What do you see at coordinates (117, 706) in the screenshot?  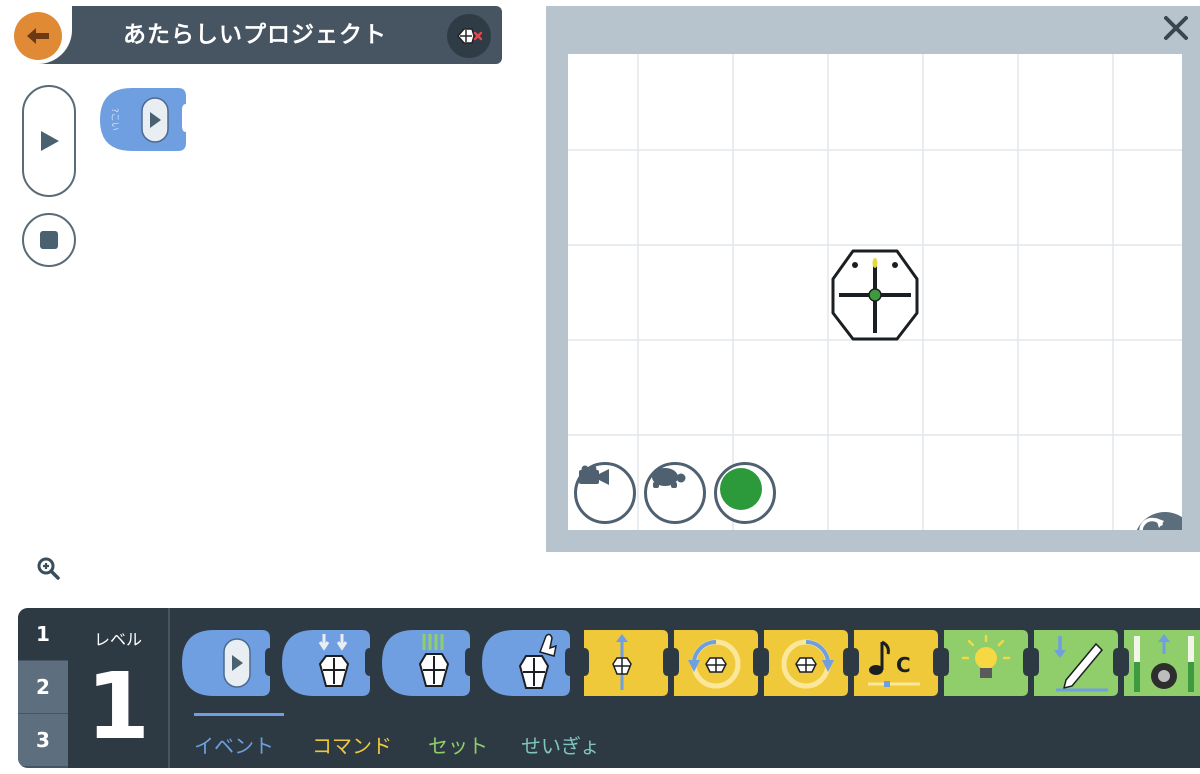 I see `current-level-number: 1` at bounding box center [117, 706].